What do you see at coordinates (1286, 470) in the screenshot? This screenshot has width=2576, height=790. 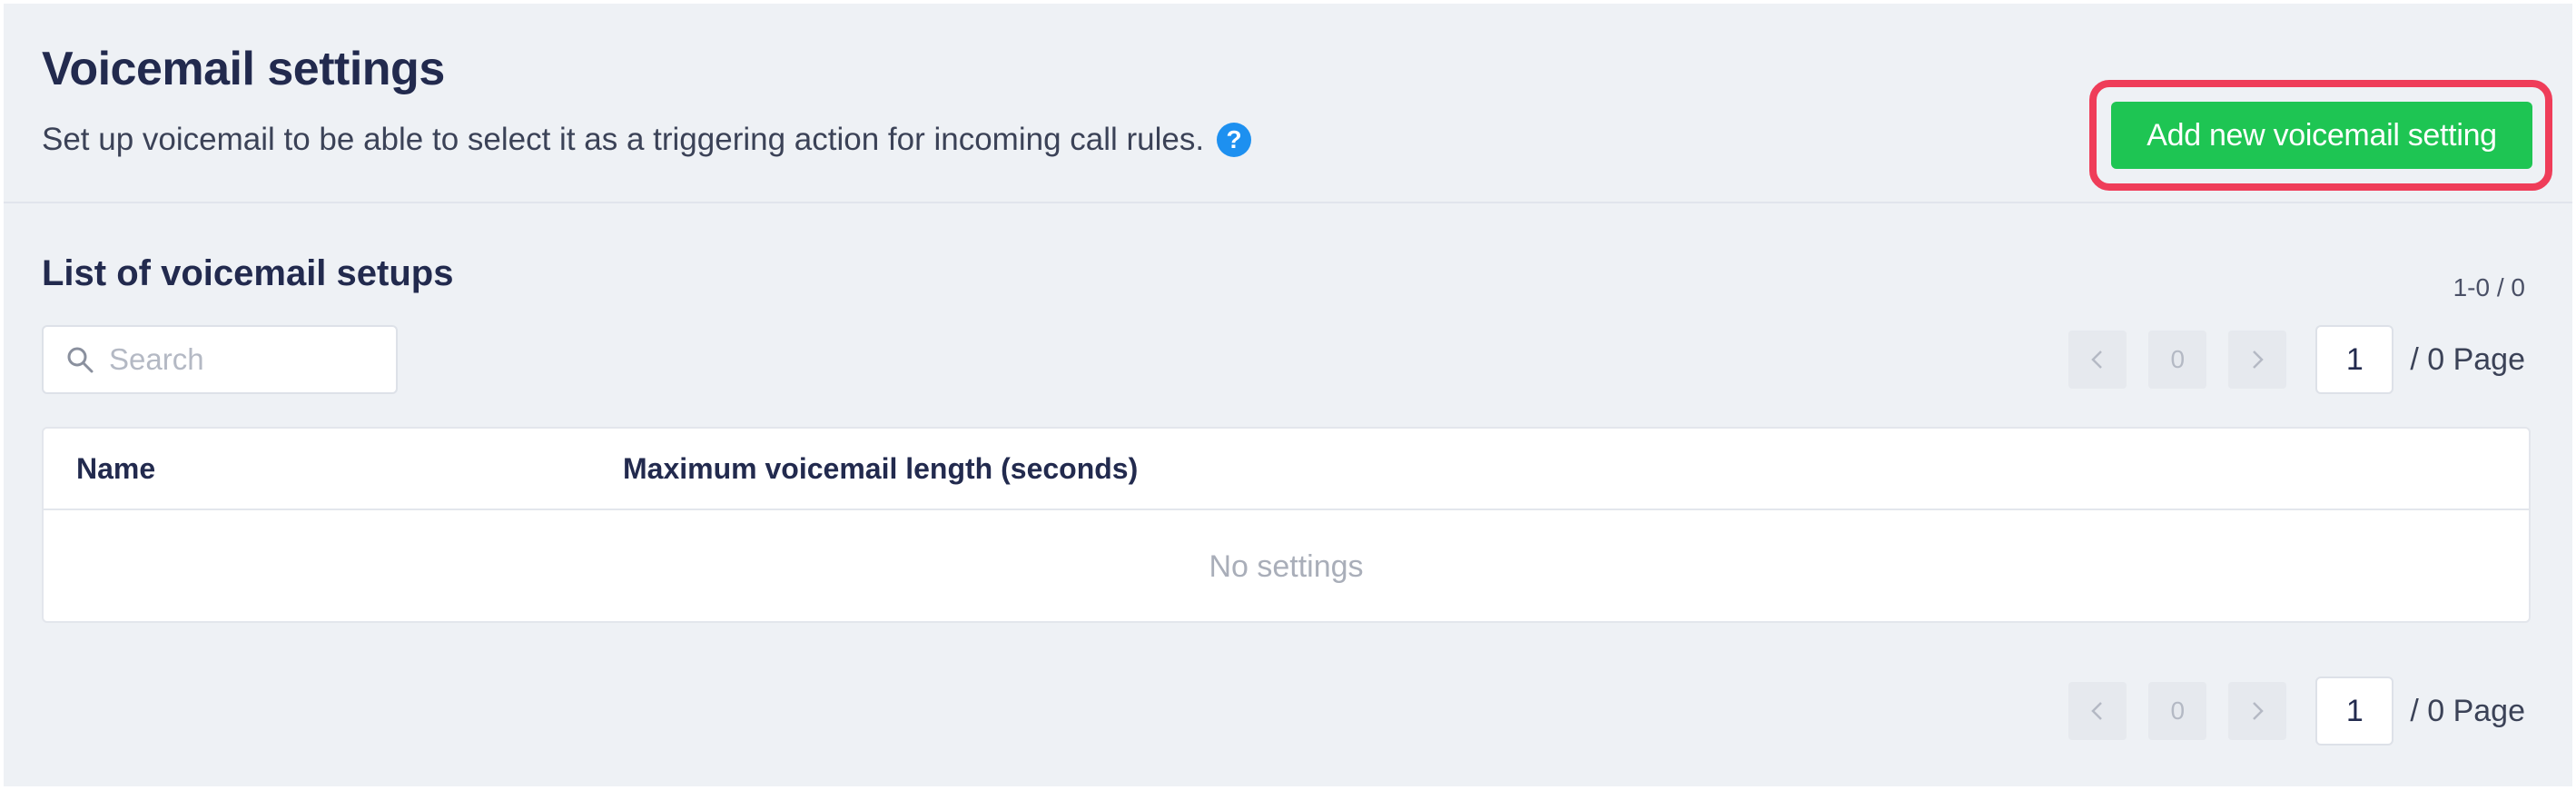 I see `table-header: Name Maximum voicemail length (seconds)` at bounding box center [1286, 470].